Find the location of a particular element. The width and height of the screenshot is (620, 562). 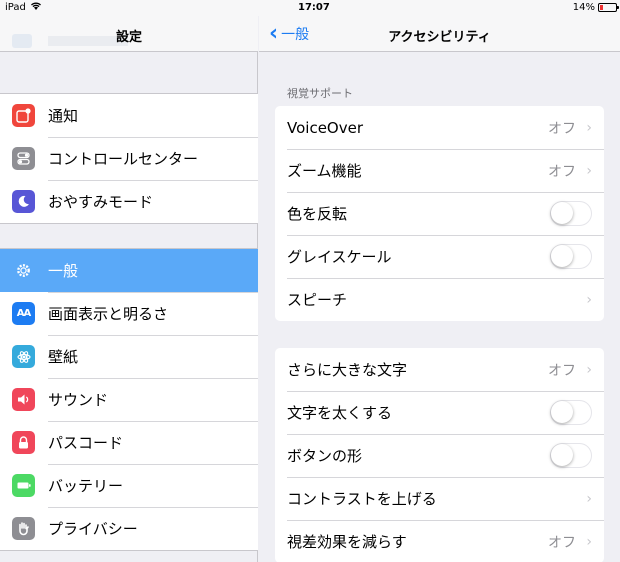

sidebar-item-label: コントロールセンター is located at coordinates (123, 159).